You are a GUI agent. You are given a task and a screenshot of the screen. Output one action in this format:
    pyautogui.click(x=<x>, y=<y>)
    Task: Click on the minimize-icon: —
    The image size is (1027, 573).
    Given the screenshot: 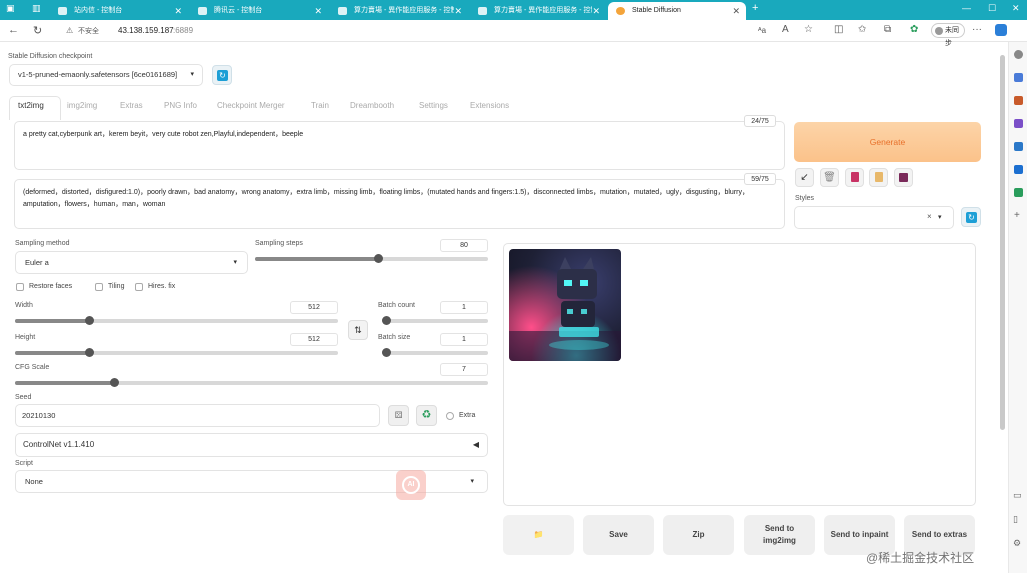 What is the action you would take?
    pyautogui.click(x=966, y=8)
    